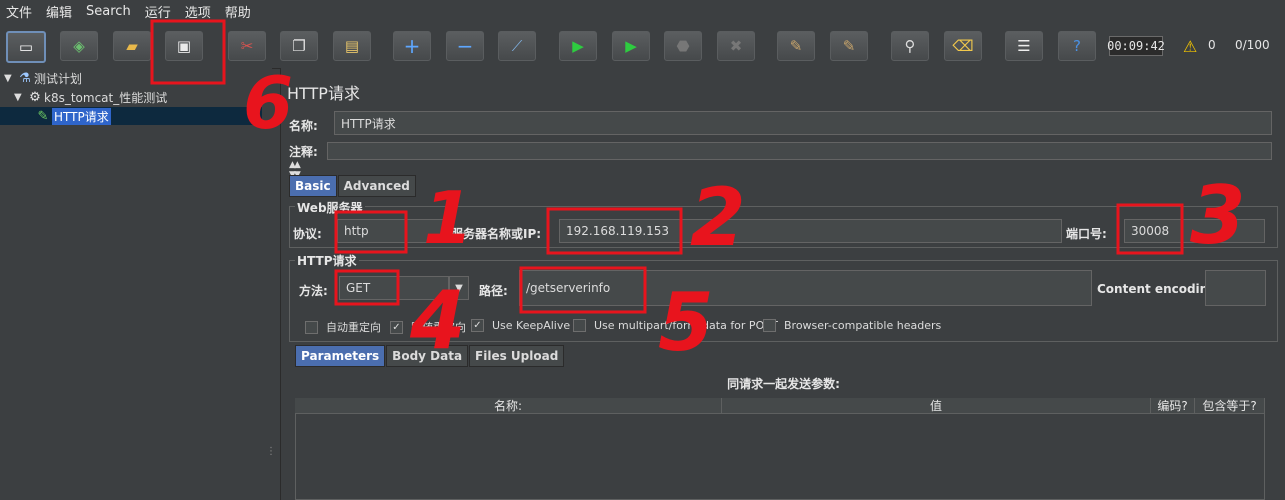  What do you see at coordinates (43, 116) in the screenshot?
I see `pen-icon: ✎` at bounding box center [43, 116].